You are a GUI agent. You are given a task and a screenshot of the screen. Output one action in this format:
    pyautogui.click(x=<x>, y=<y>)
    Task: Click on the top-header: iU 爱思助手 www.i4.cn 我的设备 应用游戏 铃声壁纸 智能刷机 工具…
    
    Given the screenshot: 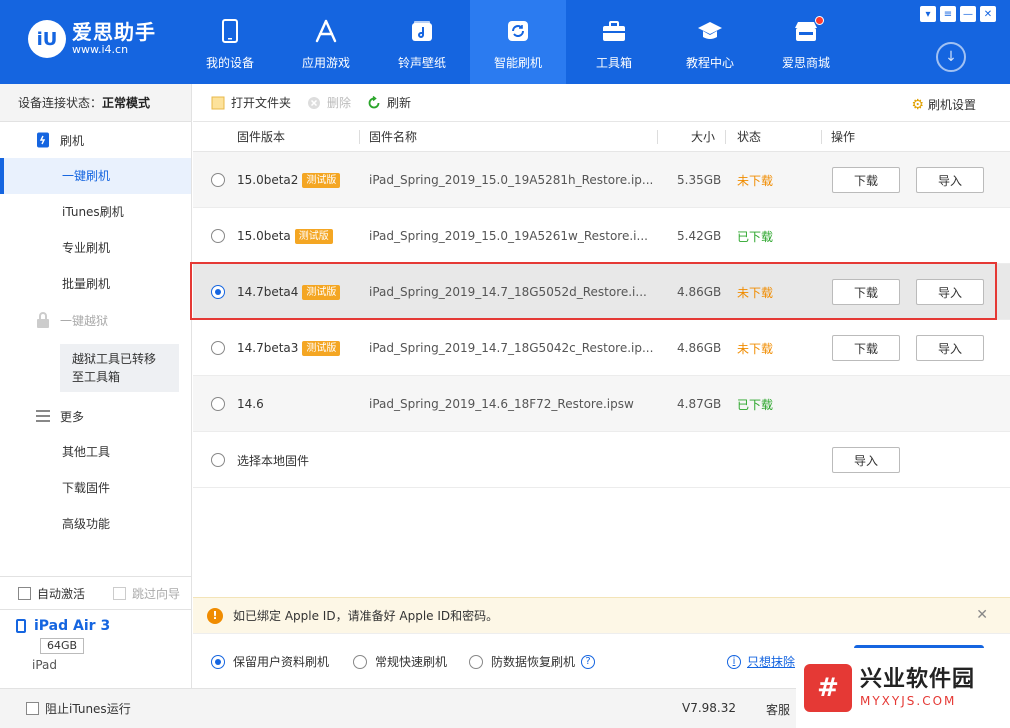 What is the action you would take?
    pyautogui.click(x=505, y=42)
    